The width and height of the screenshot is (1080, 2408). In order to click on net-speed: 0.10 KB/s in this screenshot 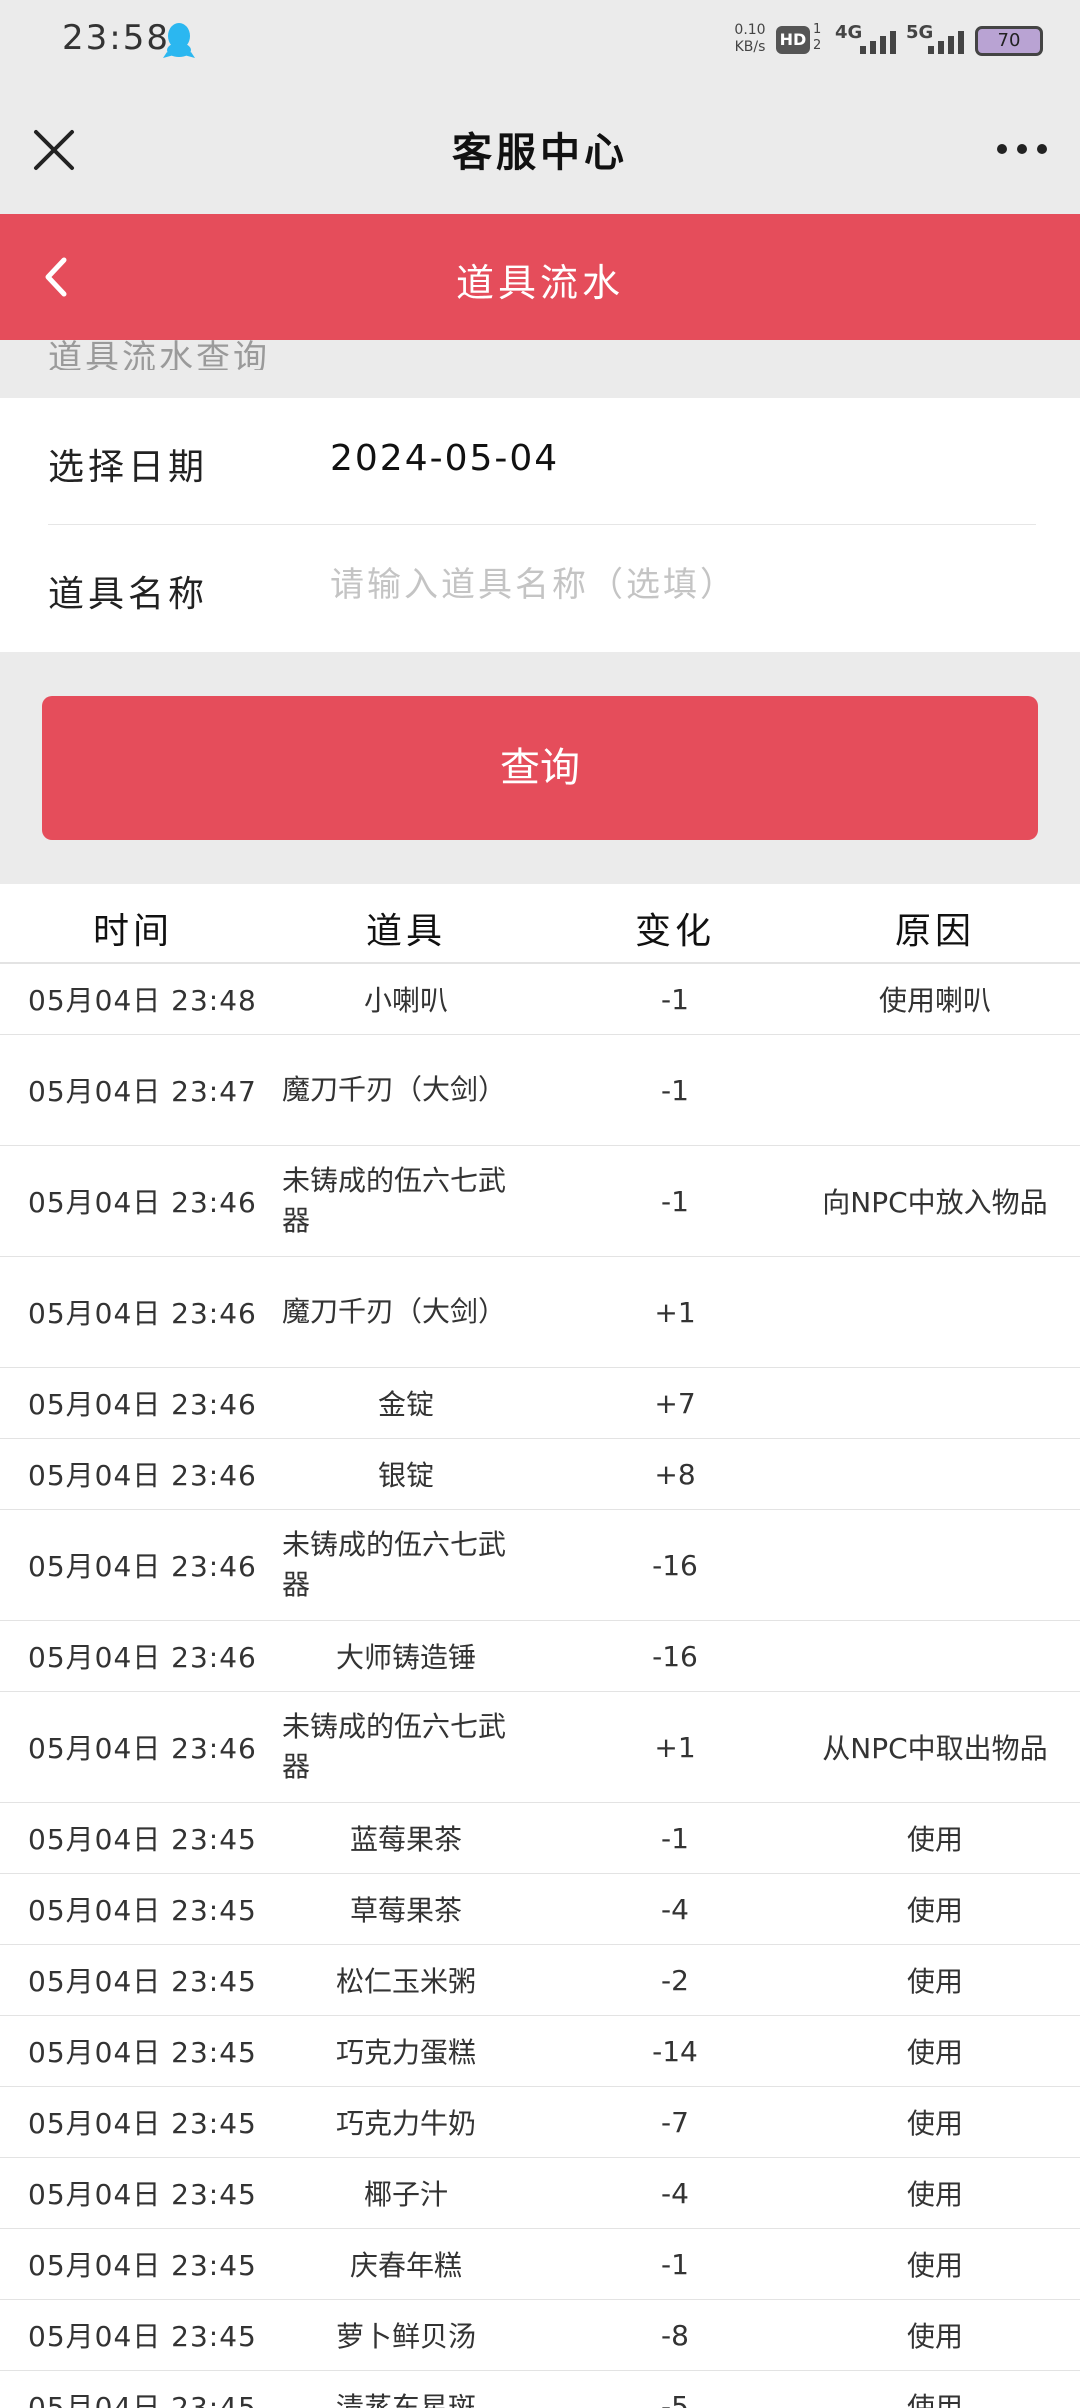, I will do `click(750, 39)`.